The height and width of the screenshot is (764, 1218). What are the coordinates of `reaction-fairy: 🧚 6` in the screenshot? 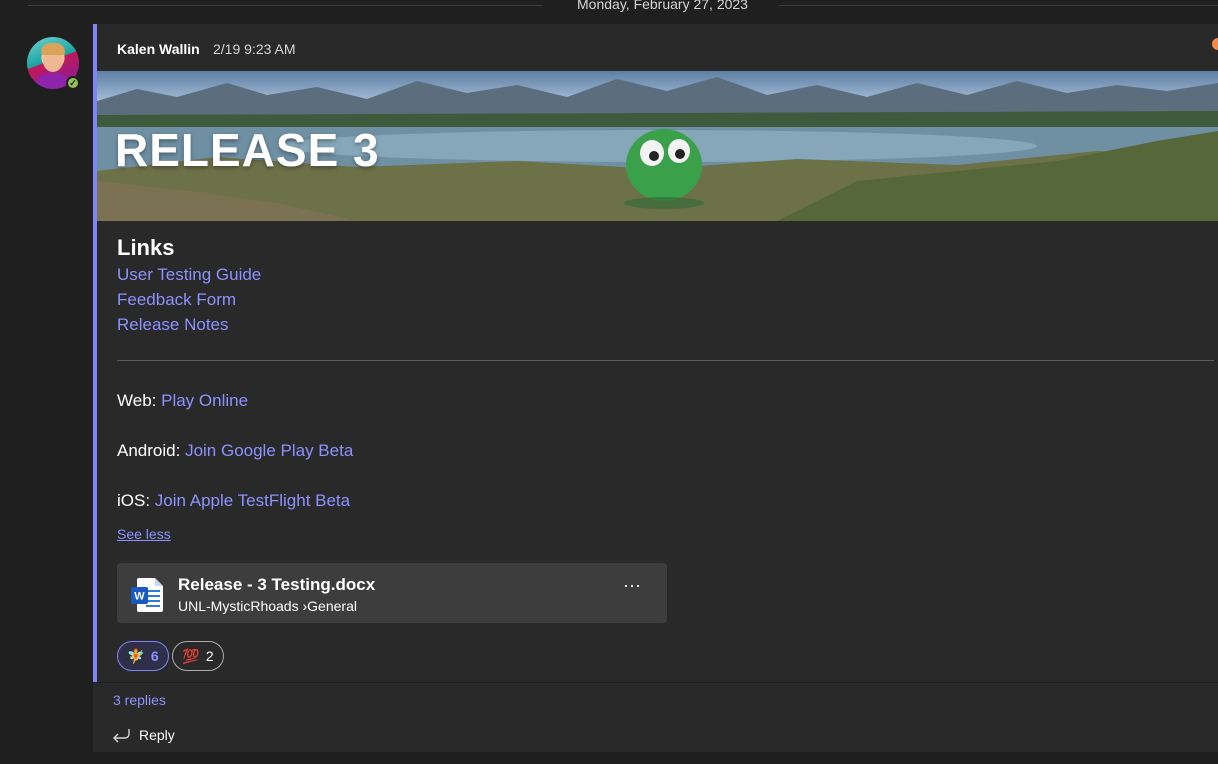 It's located at (143, 656).